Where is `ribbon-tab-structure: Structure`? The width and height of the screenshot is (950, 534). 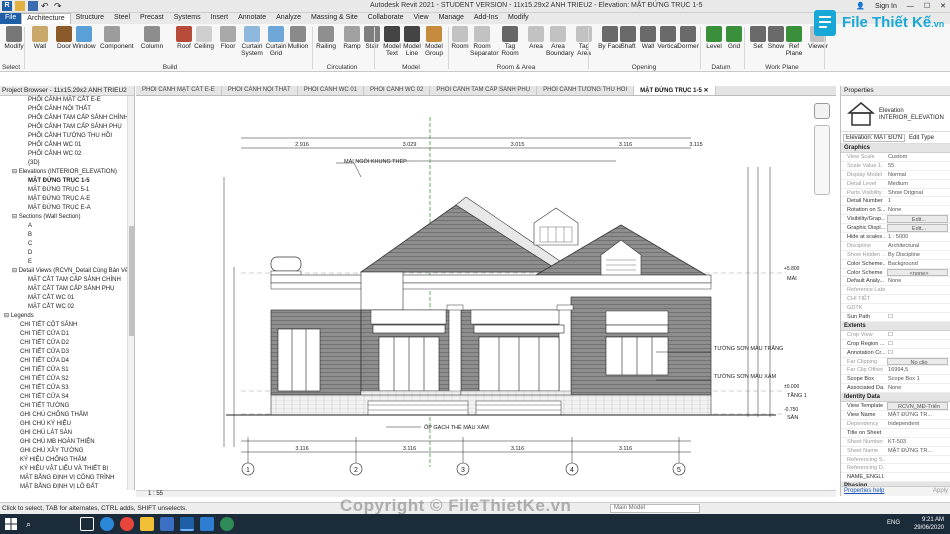
ribbon-tab-structure: Structure is located at coordinates (90, 18).